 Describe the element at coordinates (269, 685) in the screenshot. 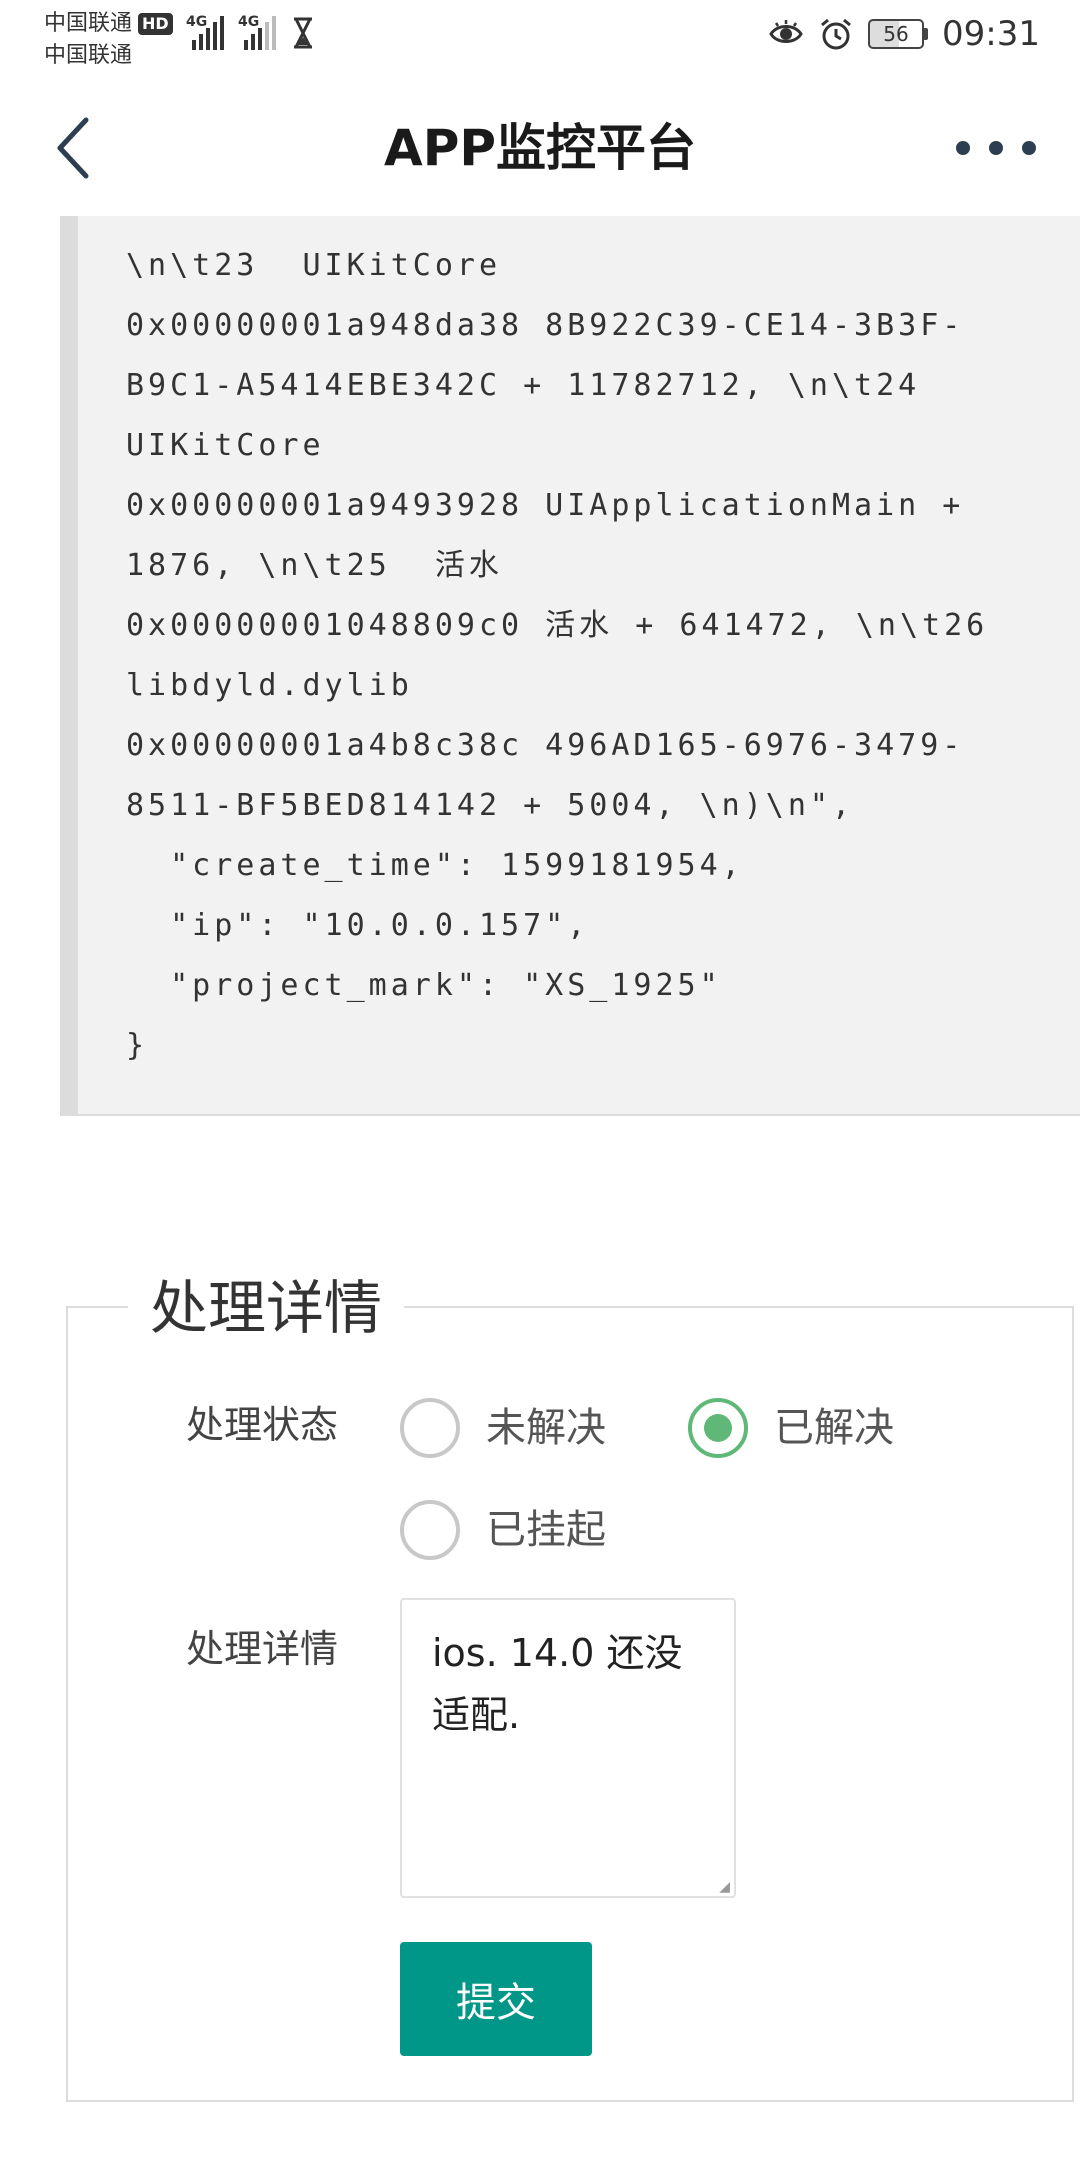

I see `code-line: libdyld.dylib` at that location.